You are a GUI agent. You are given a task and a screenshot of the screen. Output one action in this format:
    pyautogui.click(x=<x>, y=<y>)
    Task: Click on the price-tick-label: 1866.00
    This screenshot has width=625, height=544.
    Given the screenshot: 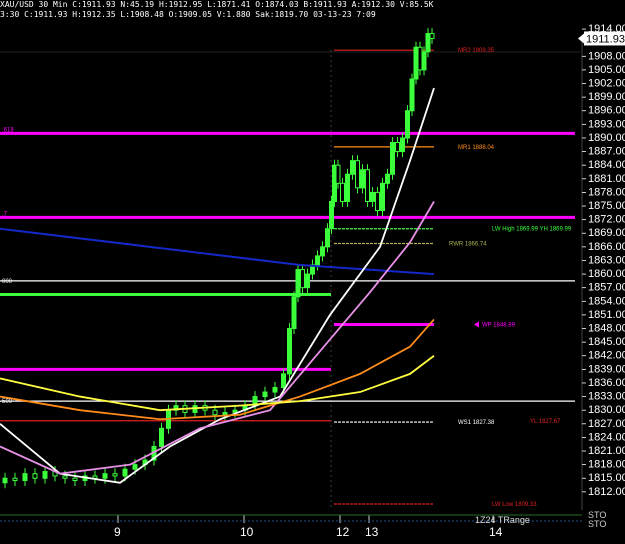 What is the action you would take?
    pyautogui.click(x=606, y=247)
    